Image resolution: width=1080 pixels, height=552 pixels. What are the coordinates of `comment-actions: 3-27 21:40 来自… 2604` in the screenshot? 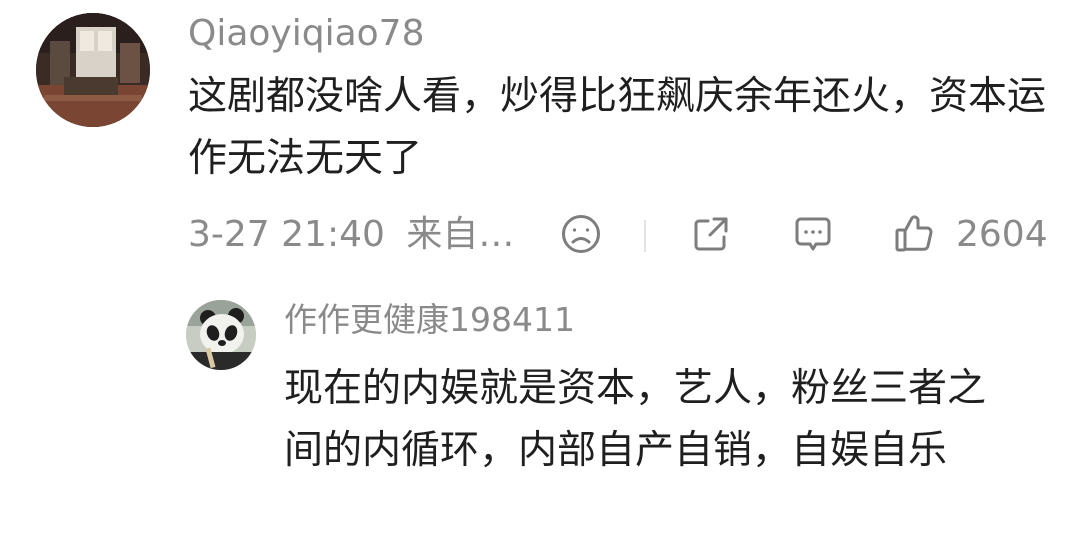 It's located at (623, 235).